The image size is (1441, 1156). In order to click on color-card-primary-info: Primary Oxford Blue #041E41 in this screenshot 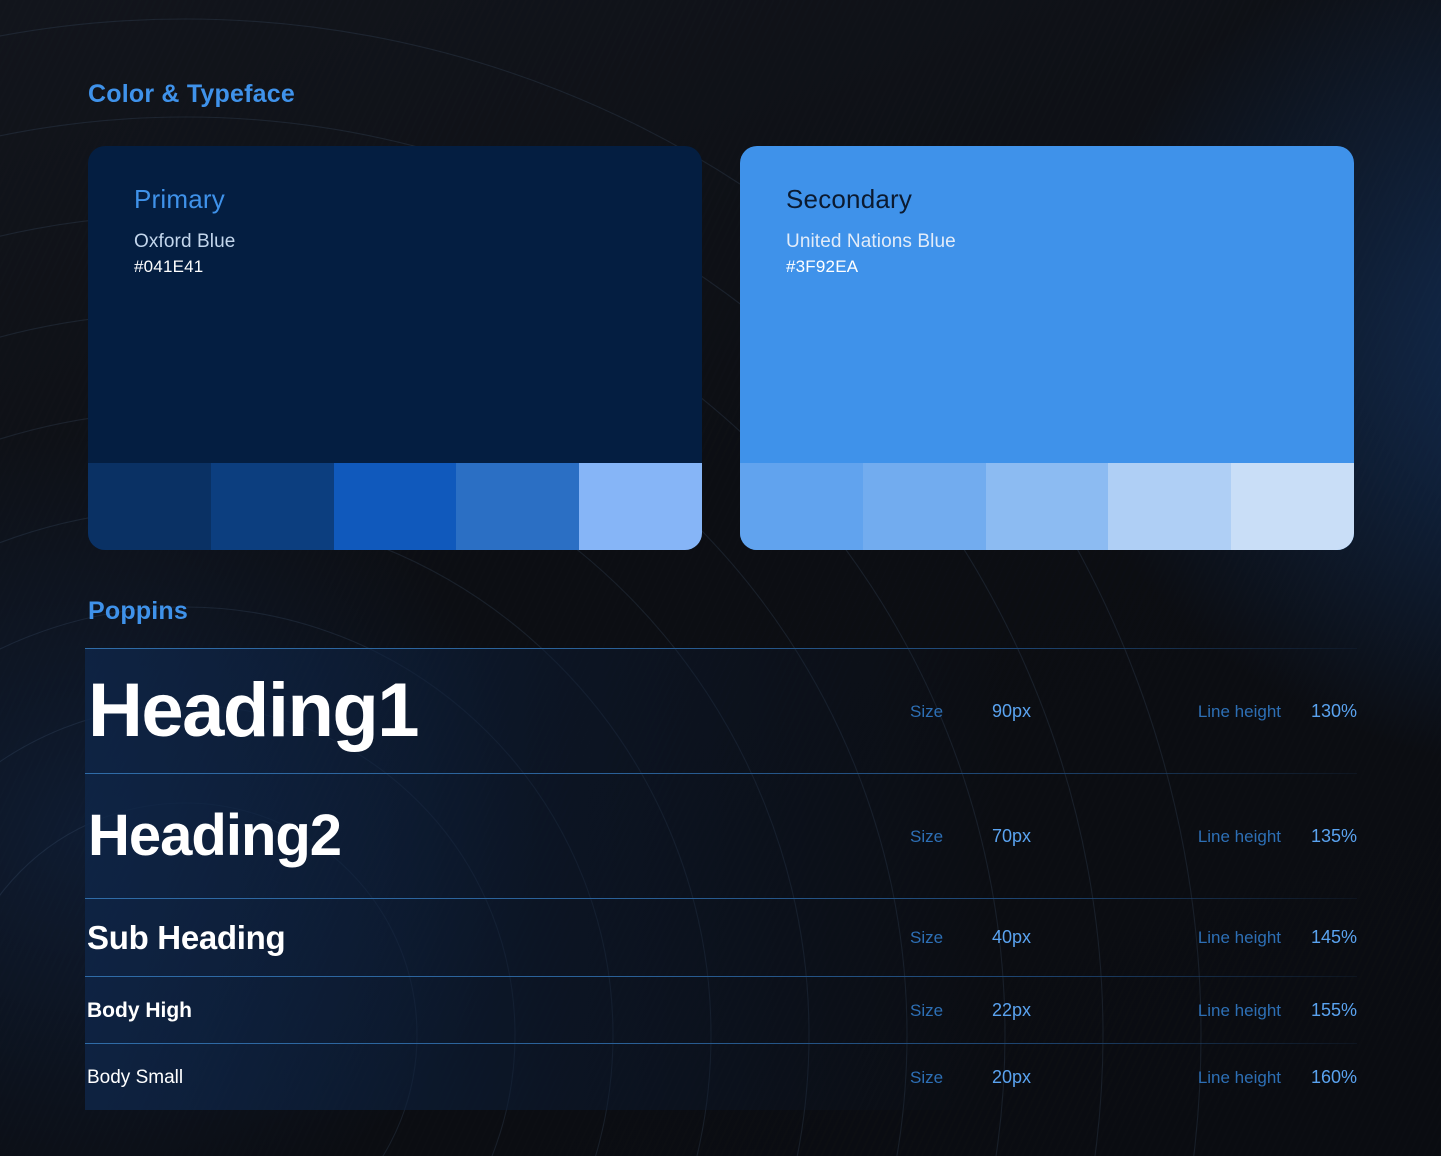, I will do `click(395, 304)`.